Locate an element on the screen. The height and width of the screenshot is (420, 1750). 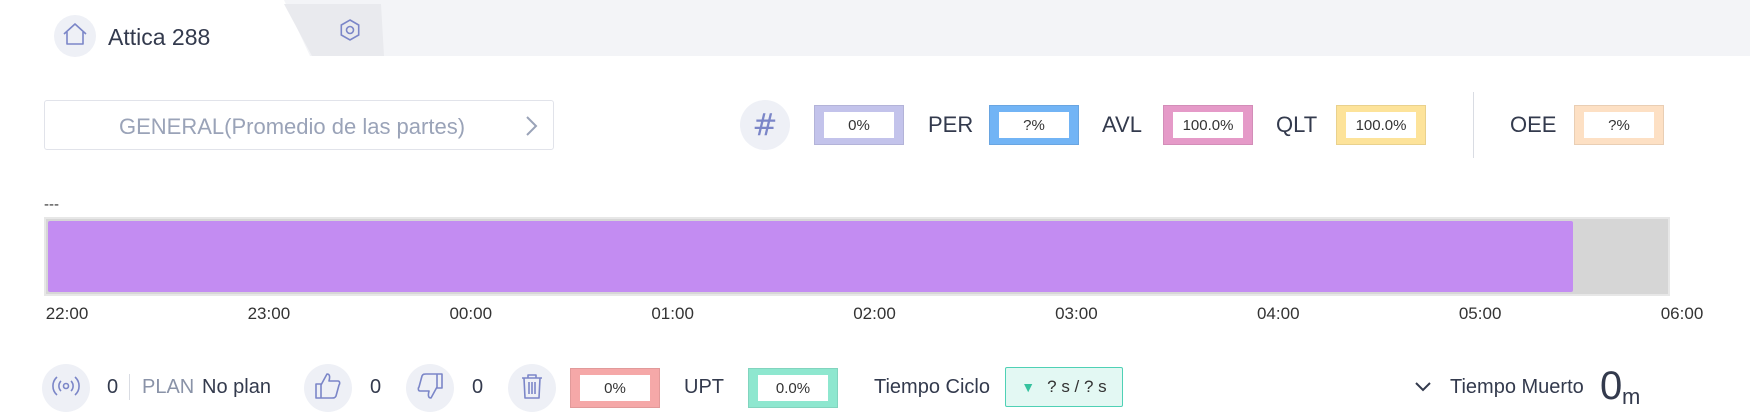
bad-parts-button is located at coordinates (430, 388).